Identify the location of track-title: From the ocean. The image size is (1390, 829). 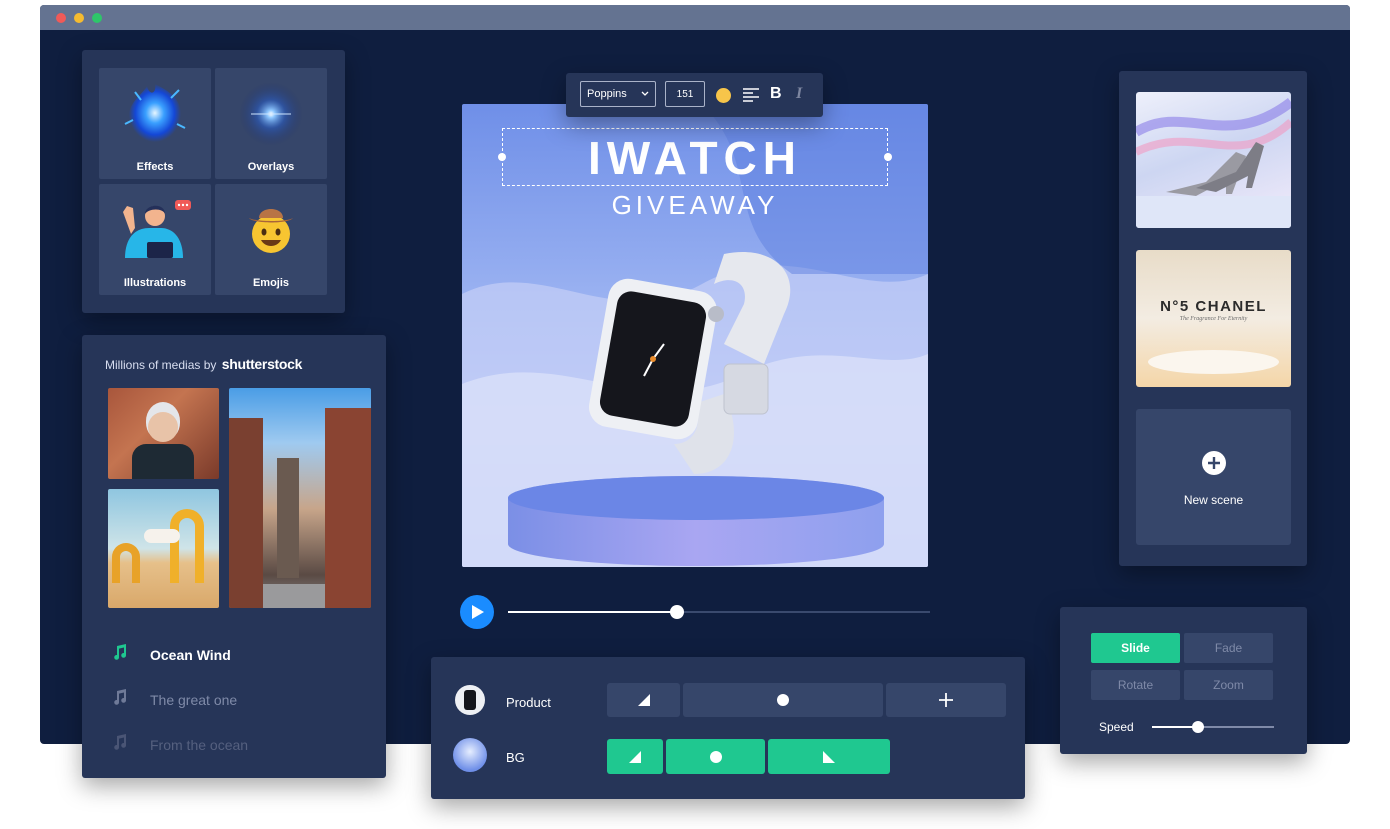
(199, 745).